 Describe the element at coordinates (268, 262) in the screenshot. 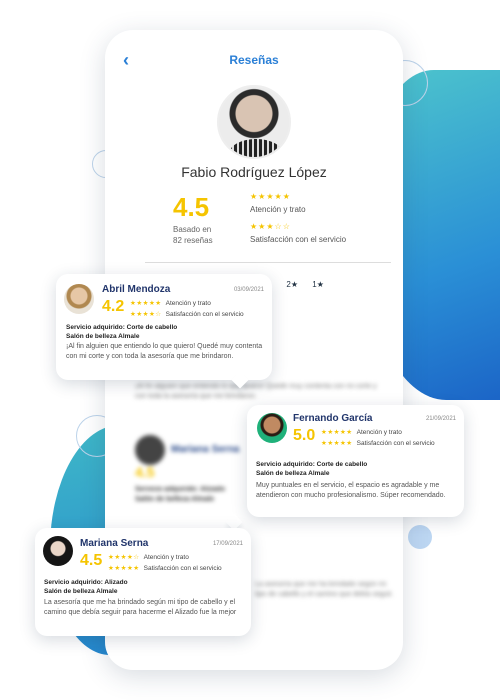

I see `divider` at that location.